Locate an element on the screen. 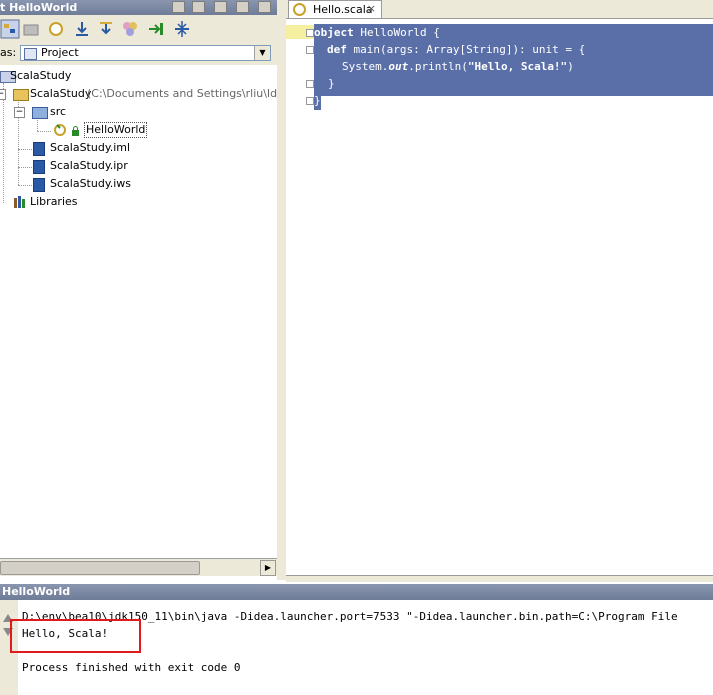 This screenshot has height=695, width=713. horizontal-scrollbar: ▶ is located at coordinates (138, 567).